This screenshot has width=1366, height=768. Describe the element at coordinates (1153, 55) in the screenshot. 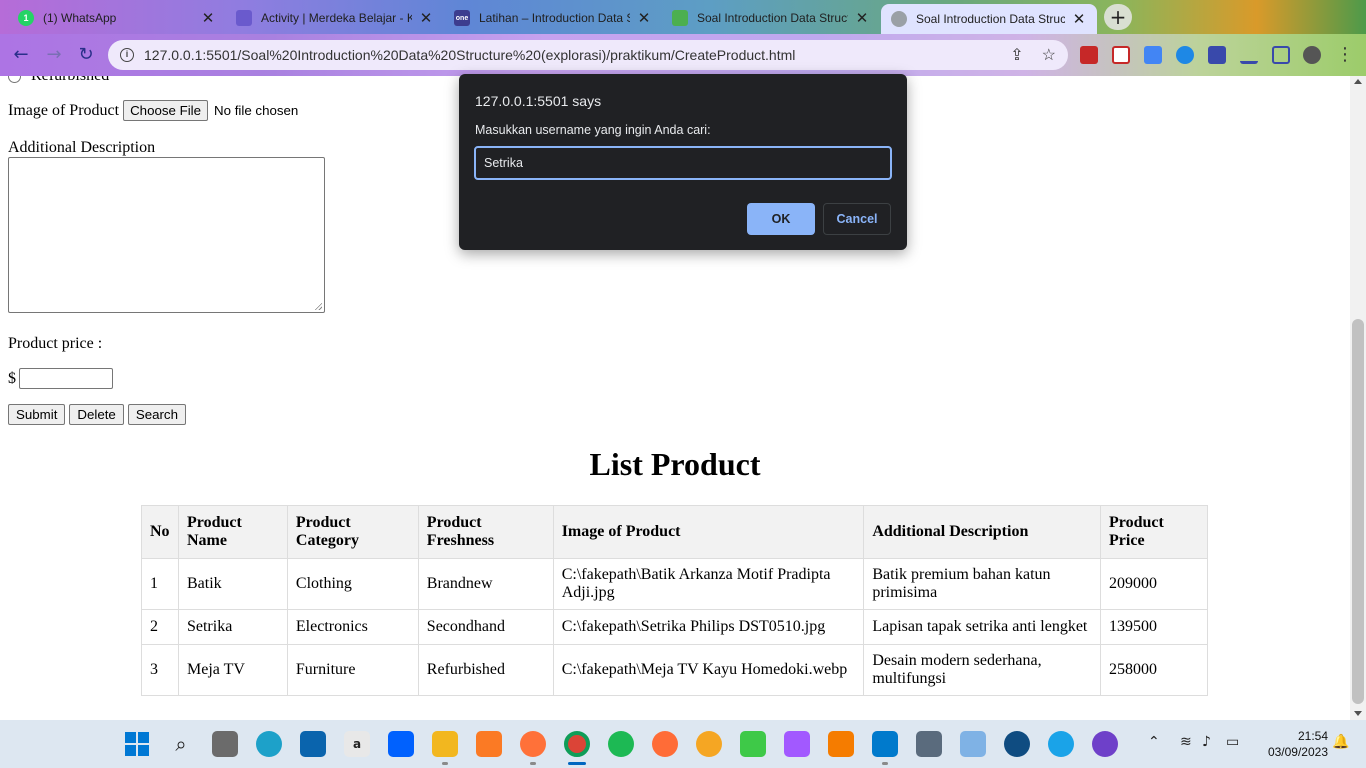

I see `extension-docs-icon` at that location.